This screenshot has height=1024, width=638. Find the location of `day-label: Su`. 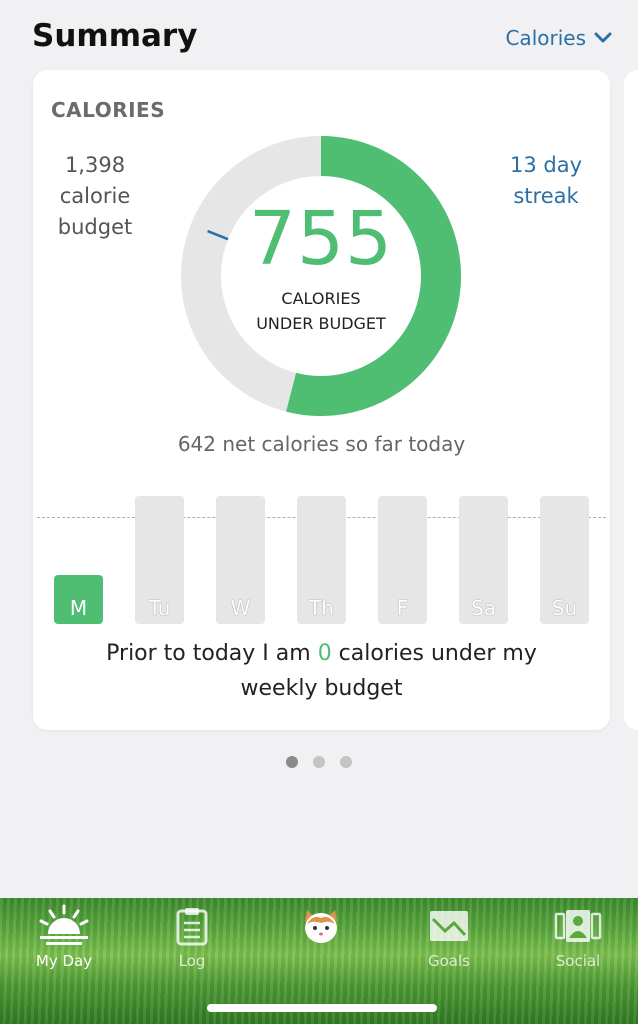

day-label: Su is located at coordinates (564, 608).